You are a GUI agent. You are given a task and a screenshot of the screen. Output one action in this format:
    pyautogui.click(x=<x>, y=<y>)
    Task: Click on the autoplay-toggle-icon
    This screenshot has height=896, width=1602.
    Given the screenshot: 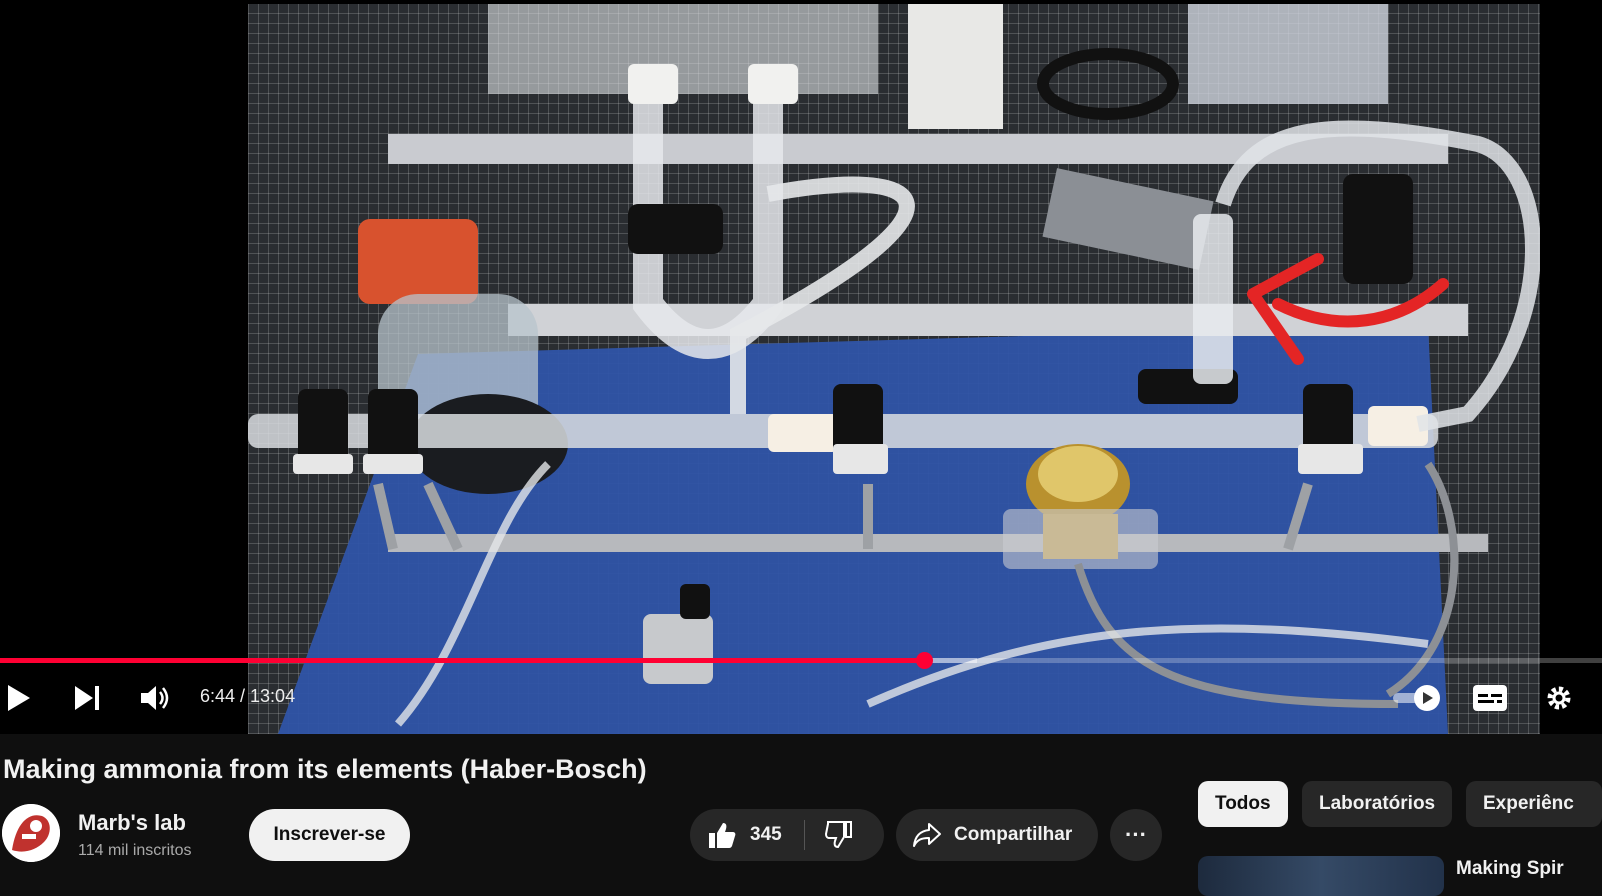 What is the action you would take?
    pyautogui.click(x=1416, y=698)
    